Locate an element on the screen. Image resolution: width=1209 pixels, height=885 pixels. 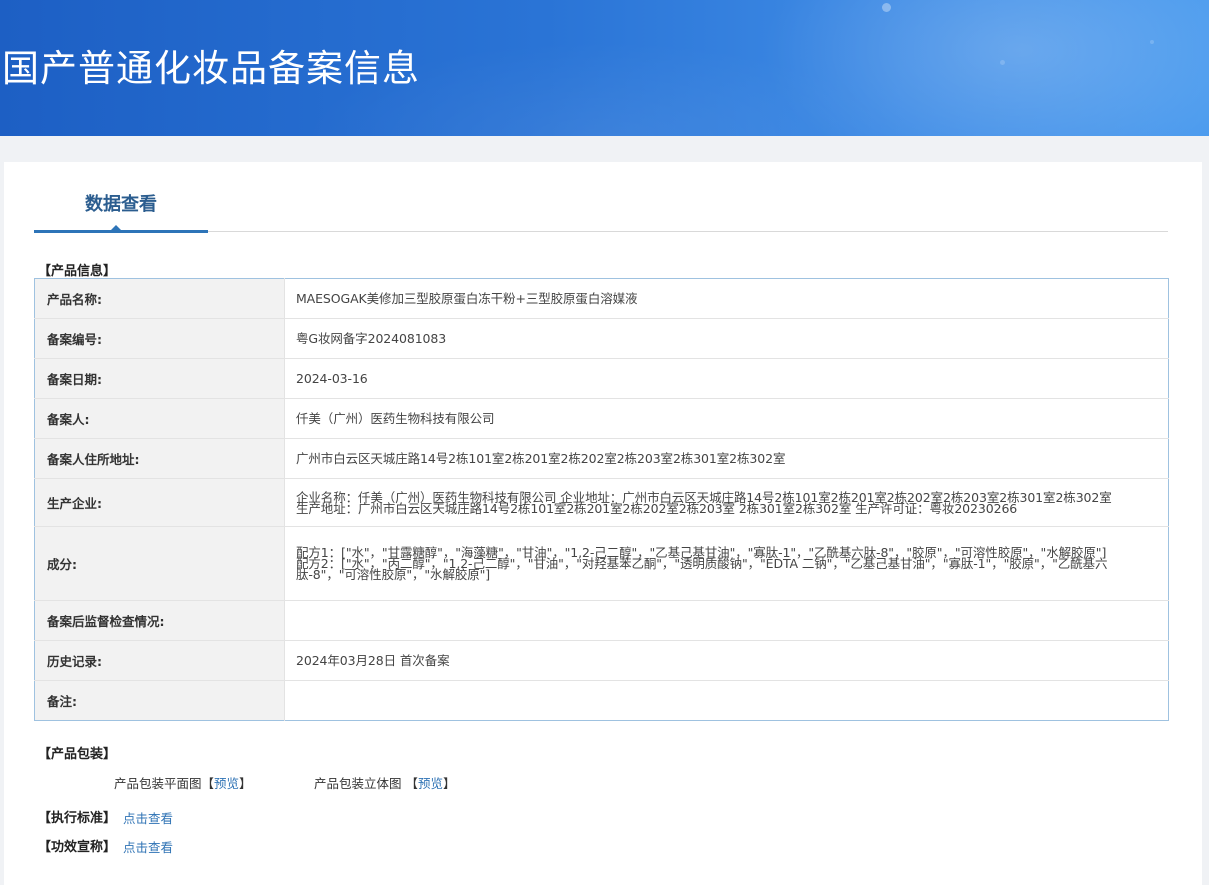
table-row: 备注: is located at coordinates (601, 700).